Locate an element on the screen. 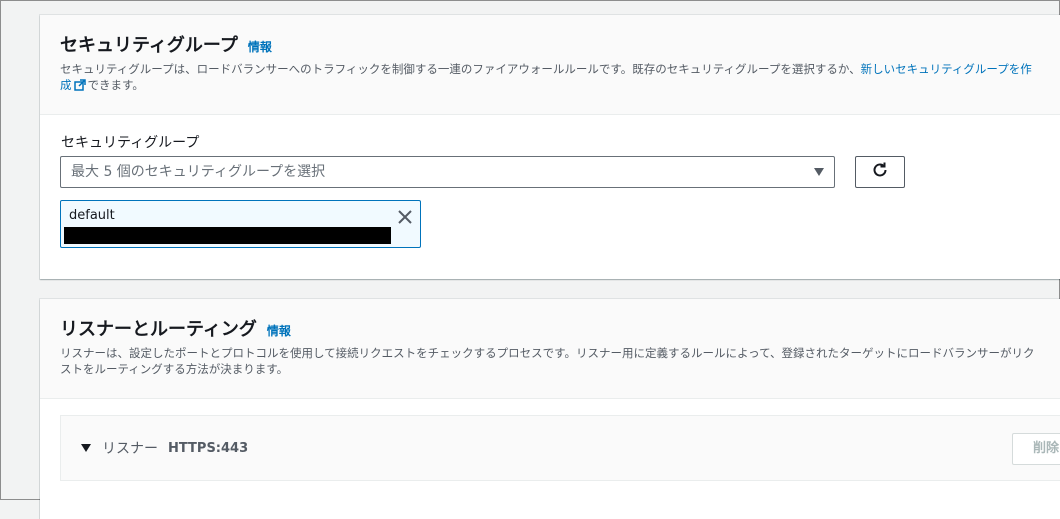  redacted-security-group-id is located at coordinates (227, 235).